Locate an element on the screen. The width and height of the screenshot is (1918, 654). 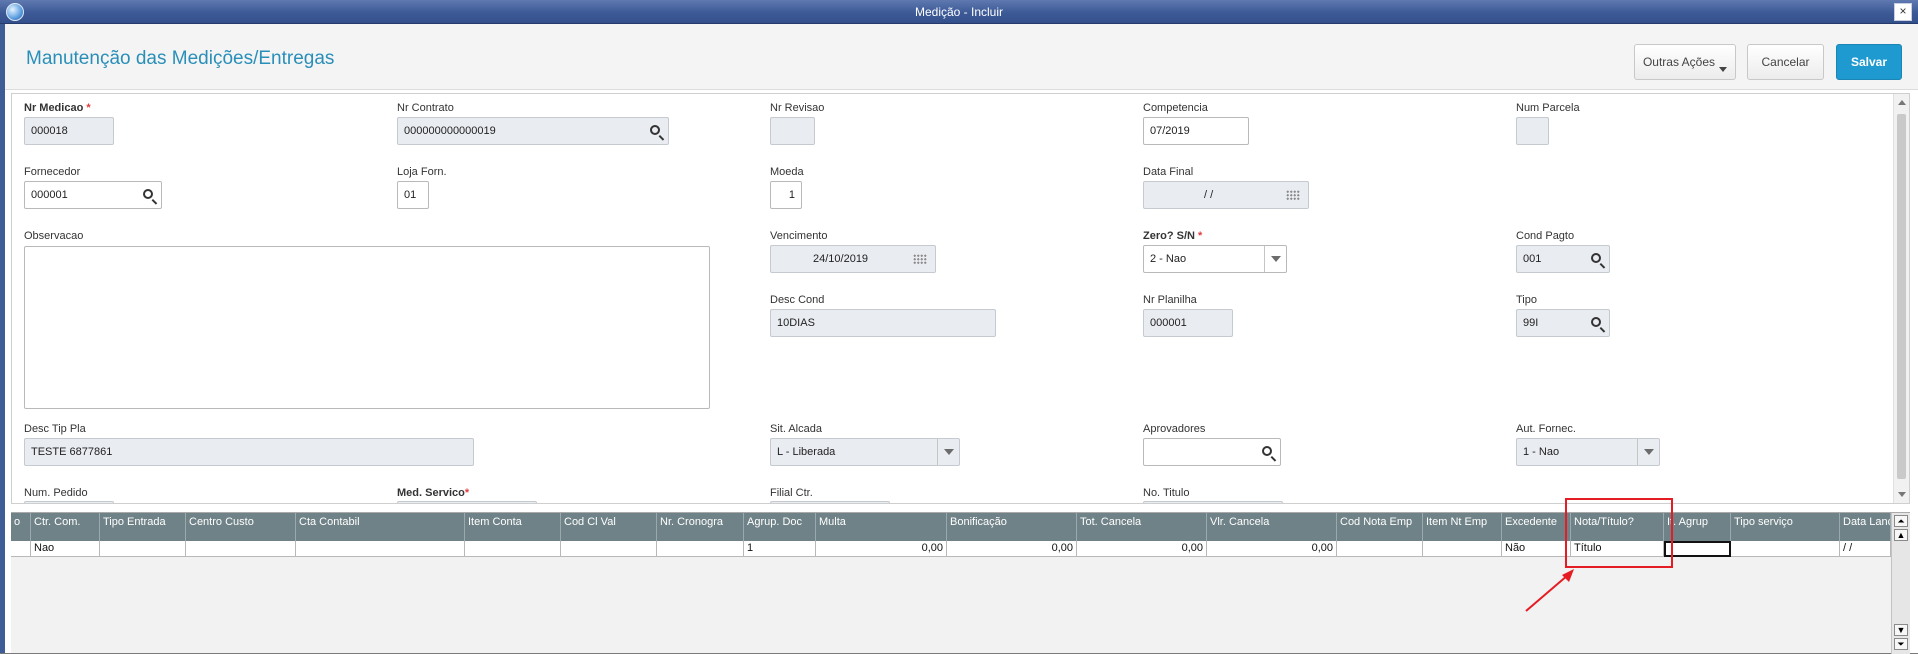
scrollbar-thumb is located at coordinates (1901, 296).